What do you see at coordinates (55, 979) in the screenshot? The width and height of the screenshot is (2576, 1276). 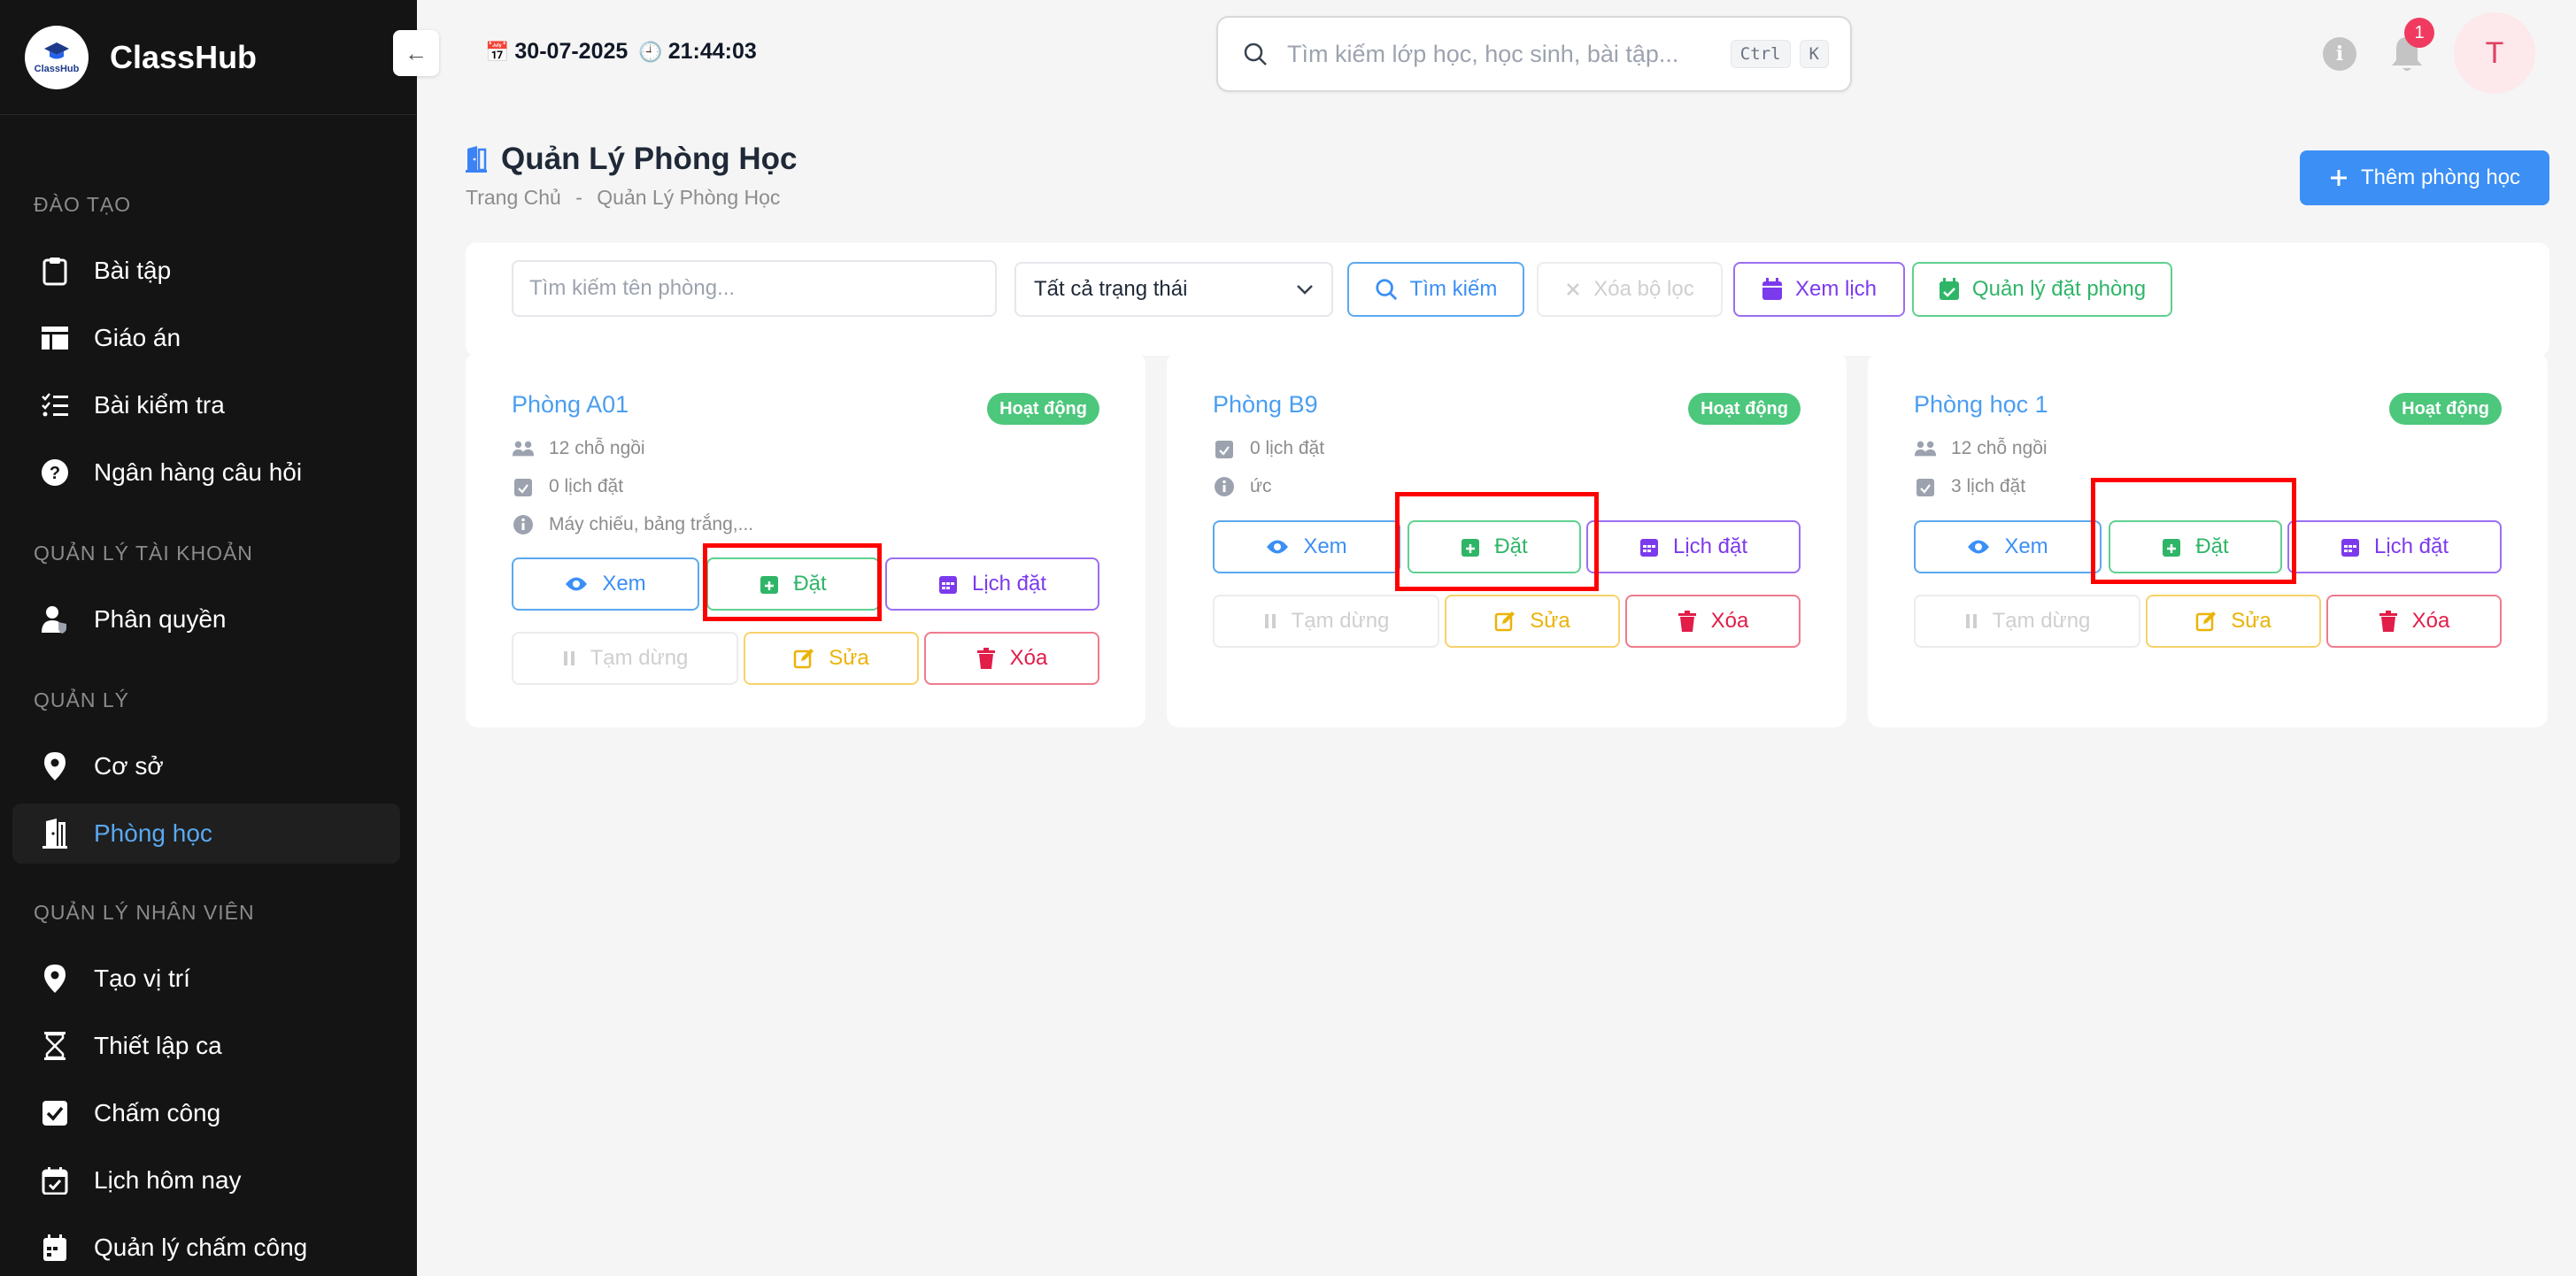 I see `map-pin-icon` at bounding box center [55, 979].